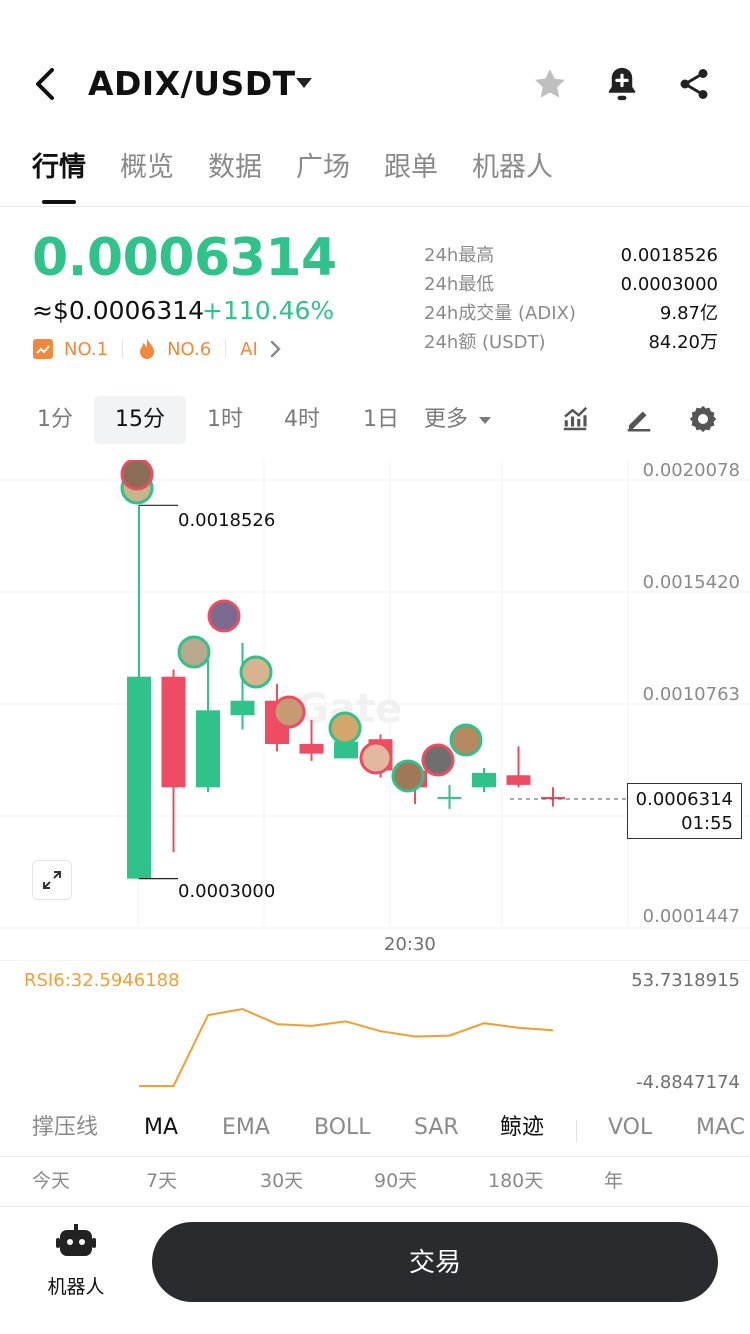 This screenshot has width=750, height=1334. I want to click on back-arrow-icon, so click(48, 84).